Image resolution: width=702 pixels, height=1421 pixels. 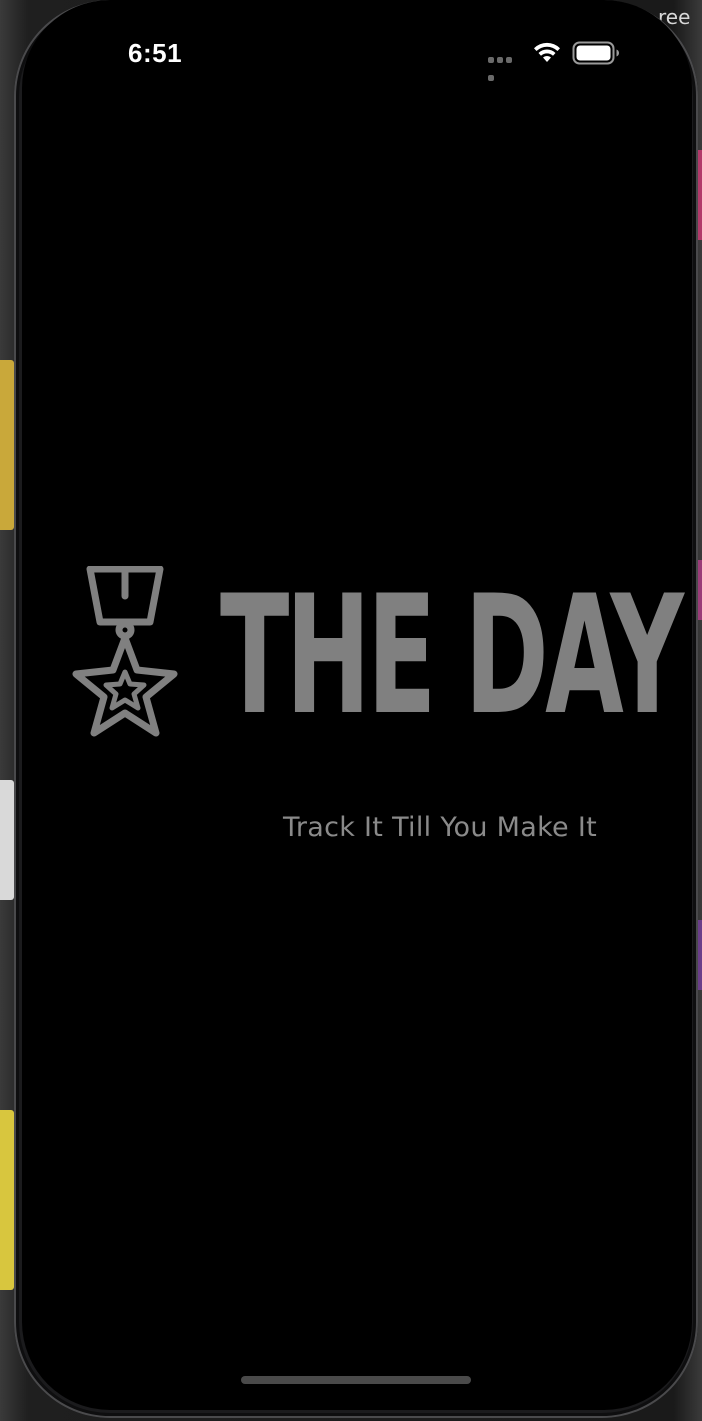 What do you see at coordinates (452, 655) in the screenshot?
I see `app-title: THE DAY` at bounding box center [452, 655].